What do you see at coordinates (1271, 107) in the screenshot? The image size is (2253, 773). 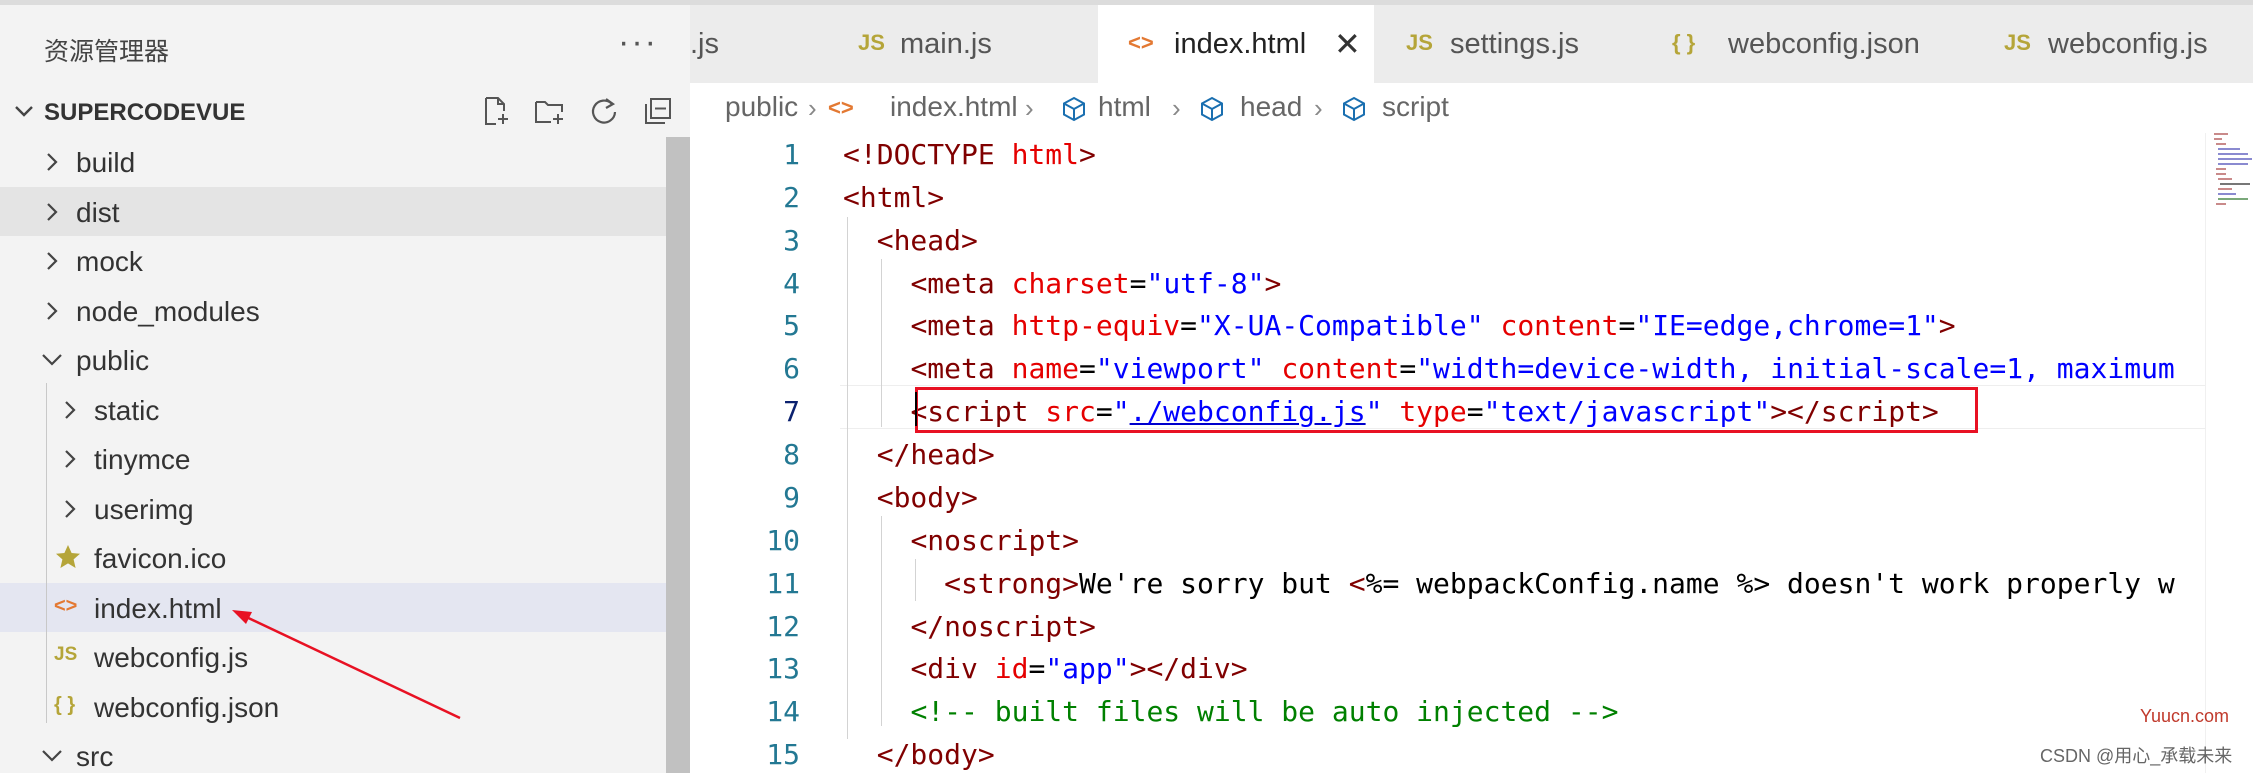 I see `breadcrumb-item: head` at bounding box center [1271, 107].